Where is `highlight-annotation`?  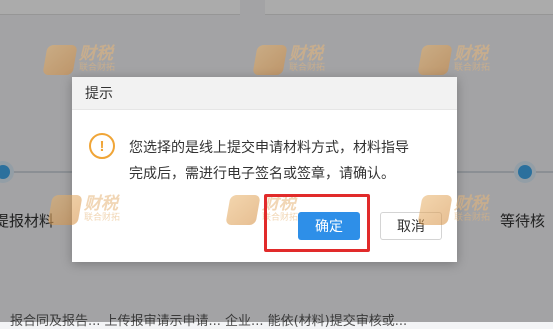 highlight-annotation is located at coordinates (317, 223).